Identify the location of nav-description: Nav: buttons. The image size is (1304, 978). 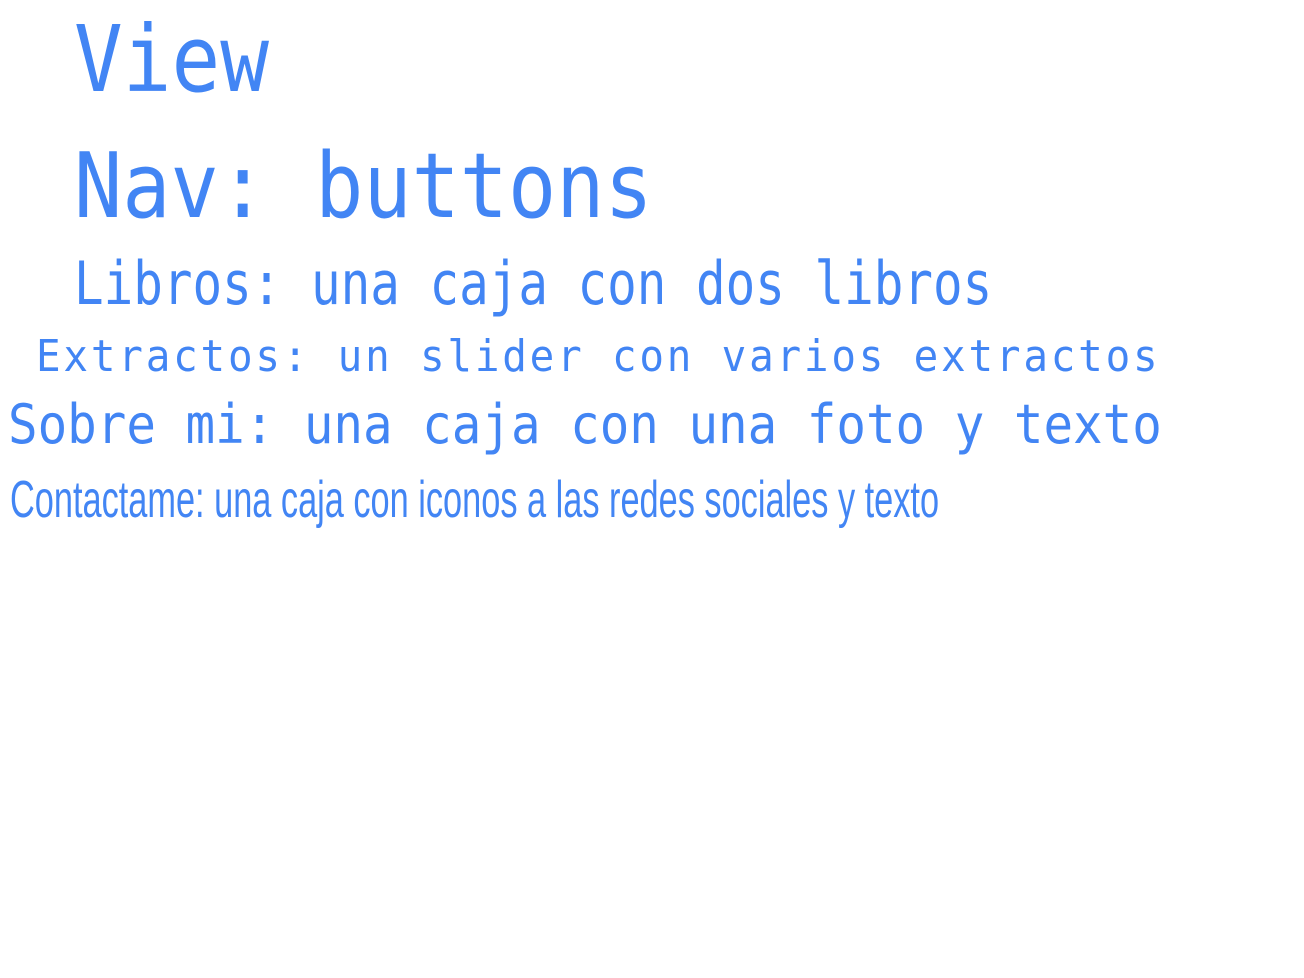
(363, 186).